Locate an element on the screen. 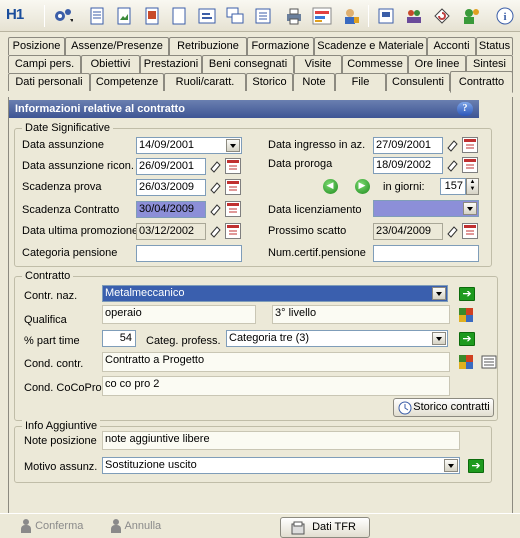 The width and height of the screenshot is (520, 538). in-giorni-field: 157 is located at coordinates (453, 186).